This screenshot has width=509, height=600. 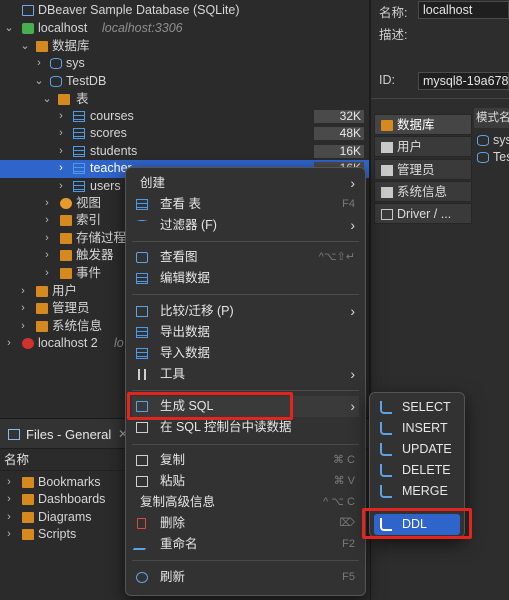 I want to click on console-icon, so click(x=142, y=427).